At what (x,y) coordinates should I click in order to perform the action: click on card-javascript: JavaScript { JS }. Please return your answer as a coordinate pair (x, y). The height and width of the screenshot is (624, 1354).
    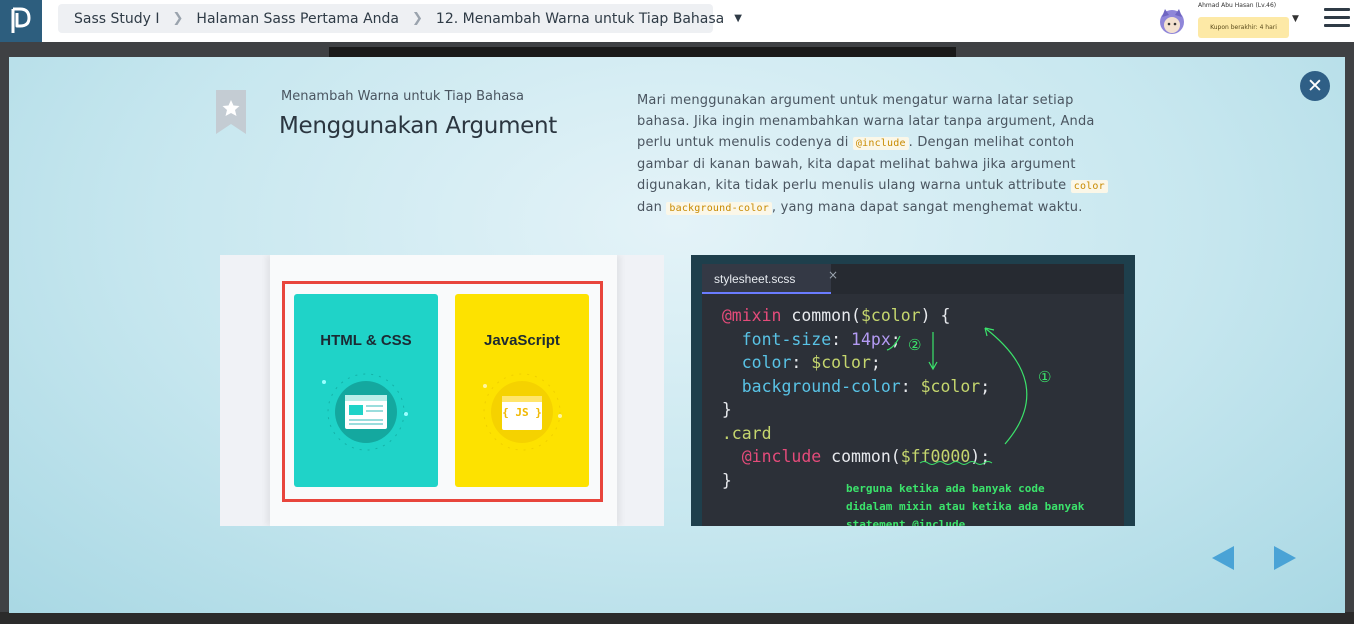
    Looking at the image, I should click on (522, 390).